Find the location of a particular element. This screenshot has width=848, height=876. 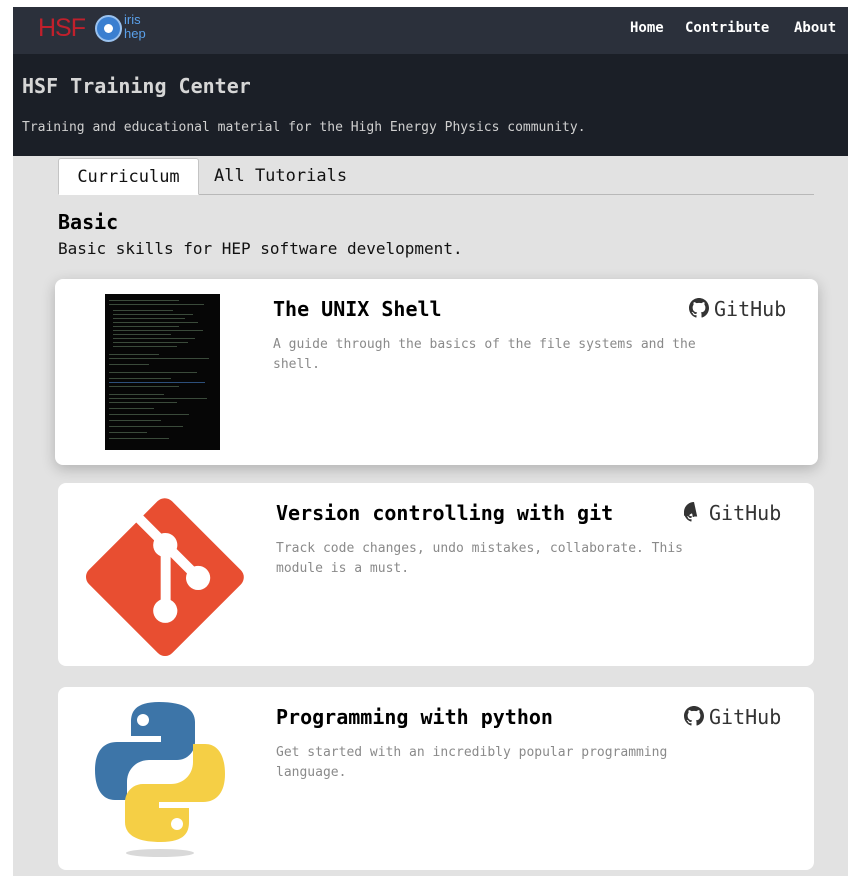

iris-hep-logo-icon is located at coordinates (108, 28).